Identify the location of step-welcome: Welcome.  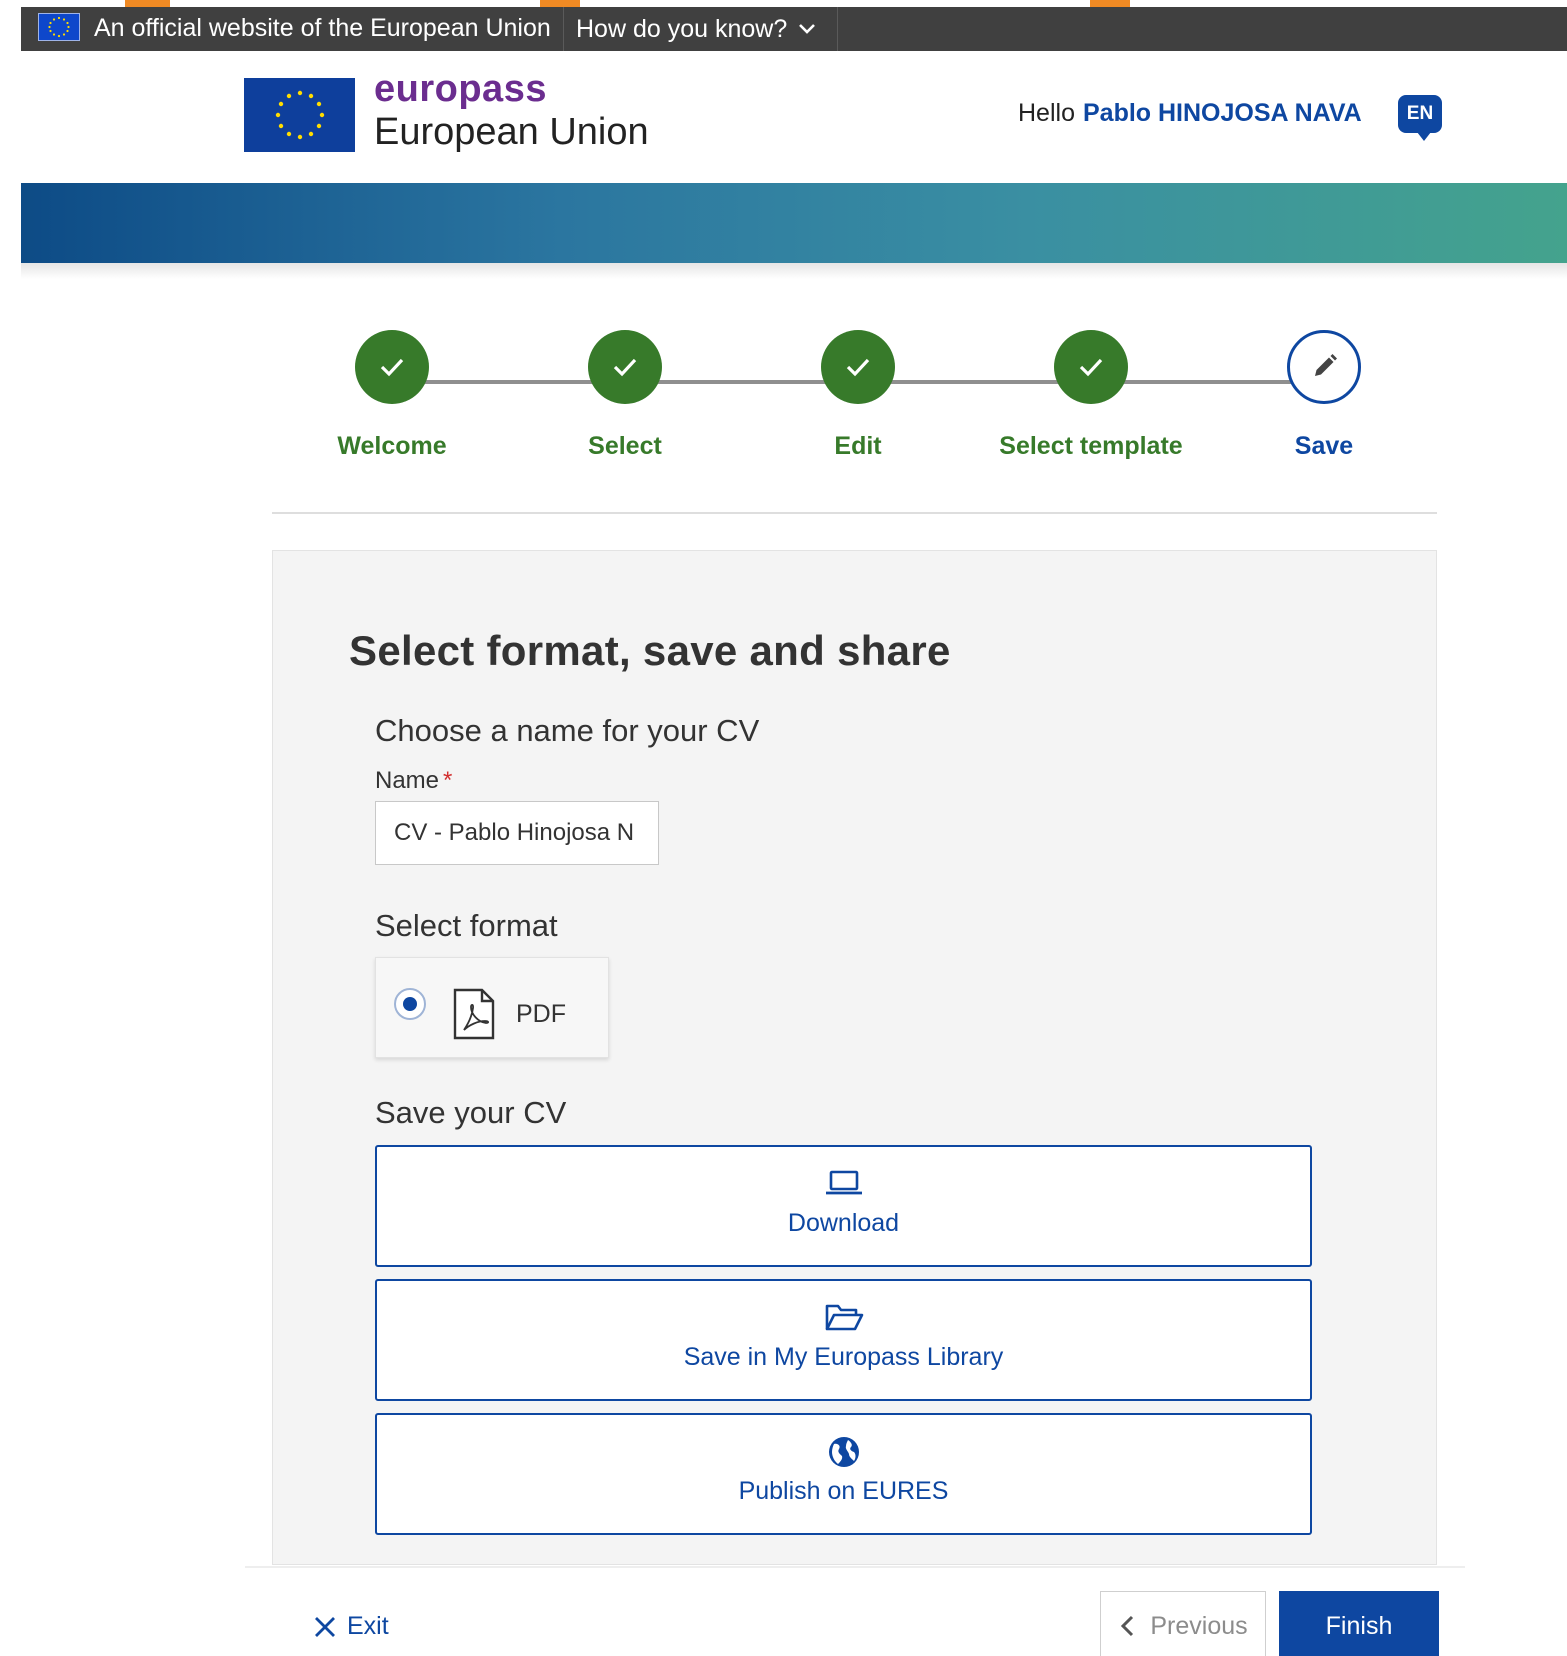
(392, 395).